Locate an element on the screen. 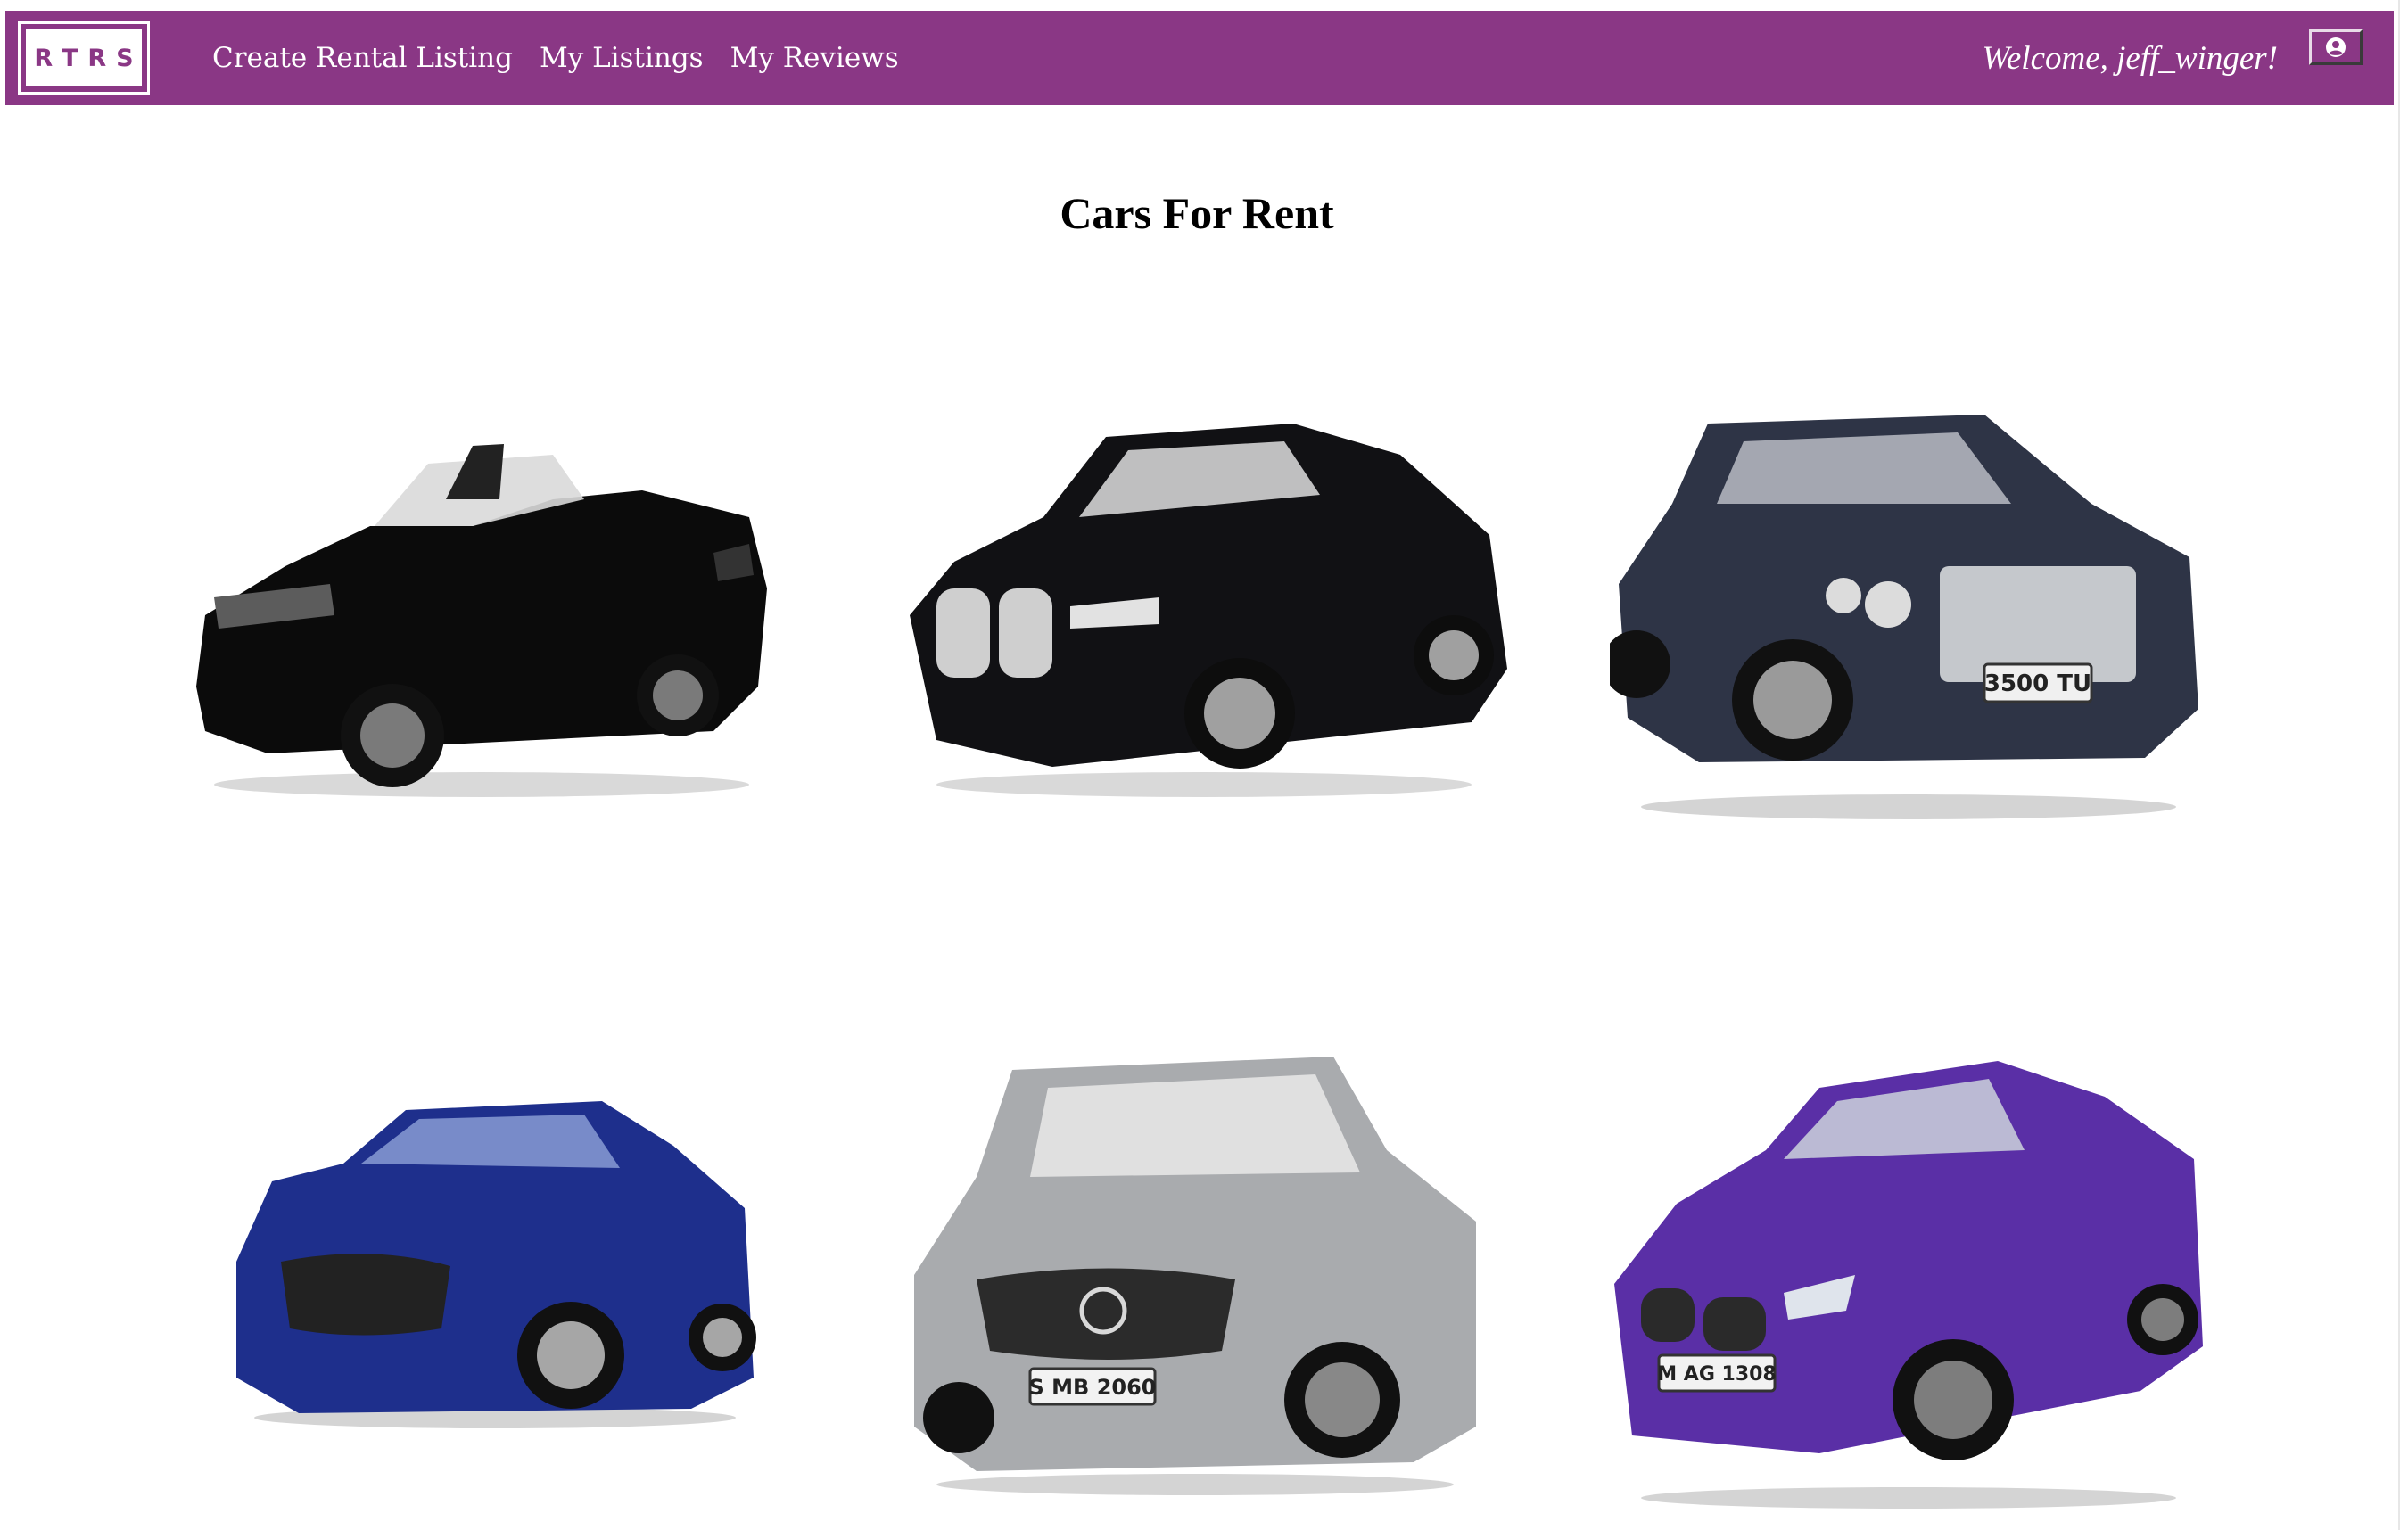 Image resolution: width=2408 pixels, height=1530 pixels. logo-box: RTRS is located at coordinates (84, 57).